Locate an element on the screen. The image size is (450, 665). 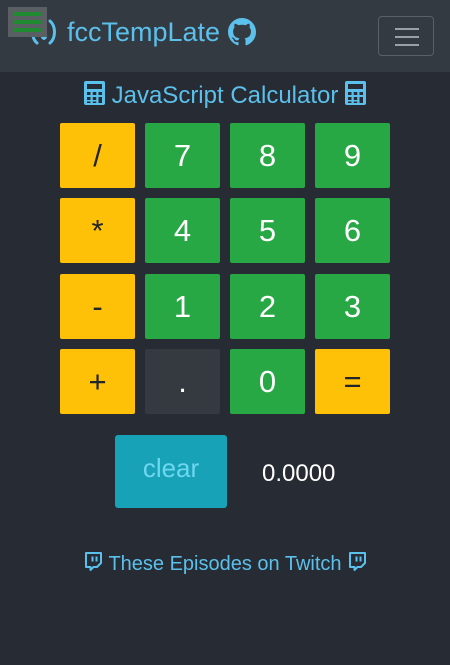
github-icon is located at coordinates (242, 32).